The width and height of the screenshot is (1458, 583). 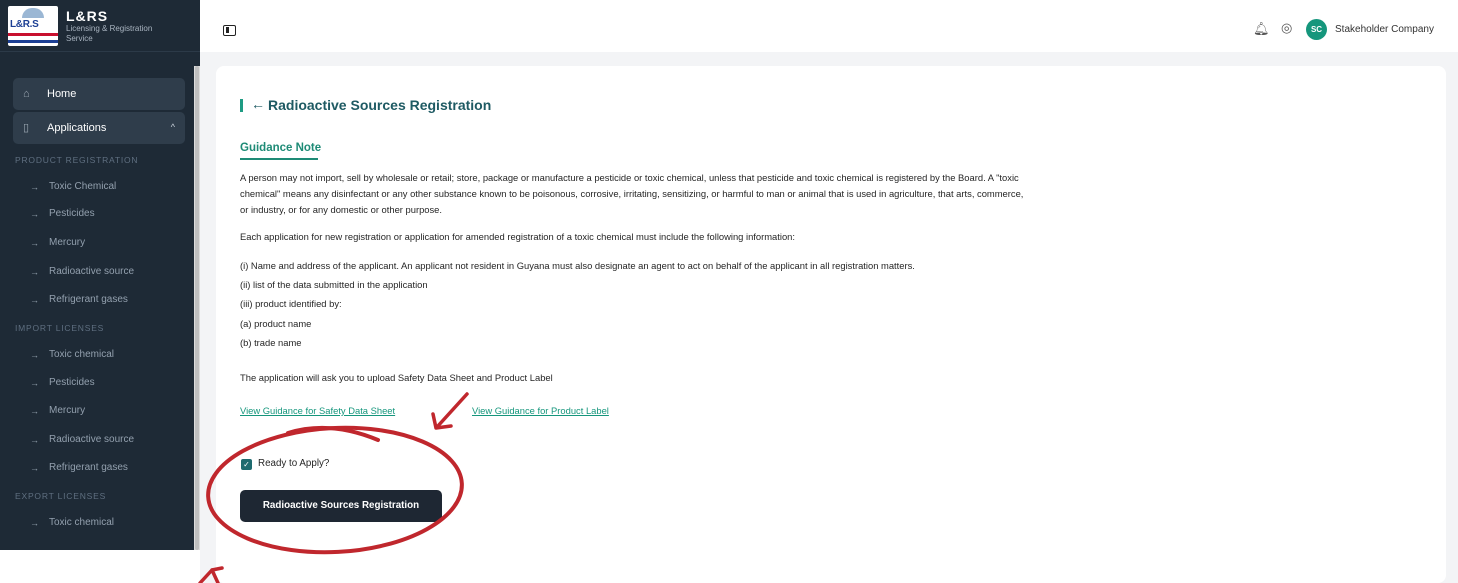 I want to click on sidebar-item-label: Applications, so click(x=77, y=128).